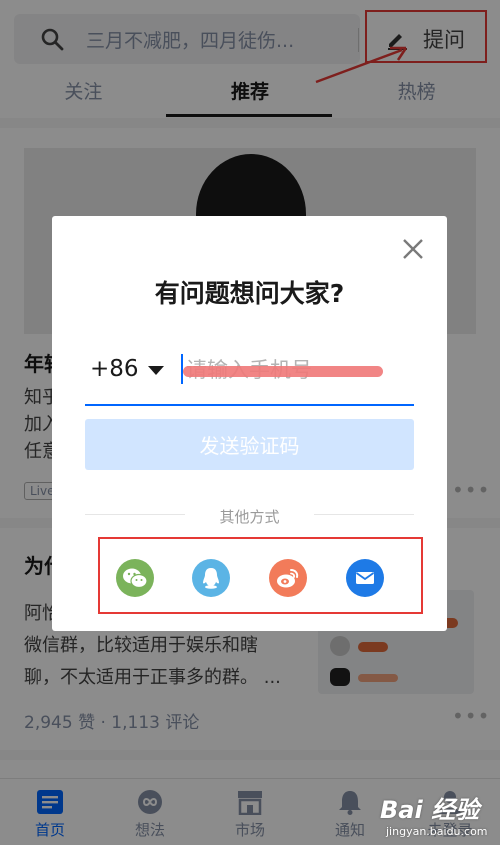 The height and width of the screenshot is (845, 500). Describe the element at coordinates (249, 405) in the screenshot. I see `phone-input-underline` at that location.